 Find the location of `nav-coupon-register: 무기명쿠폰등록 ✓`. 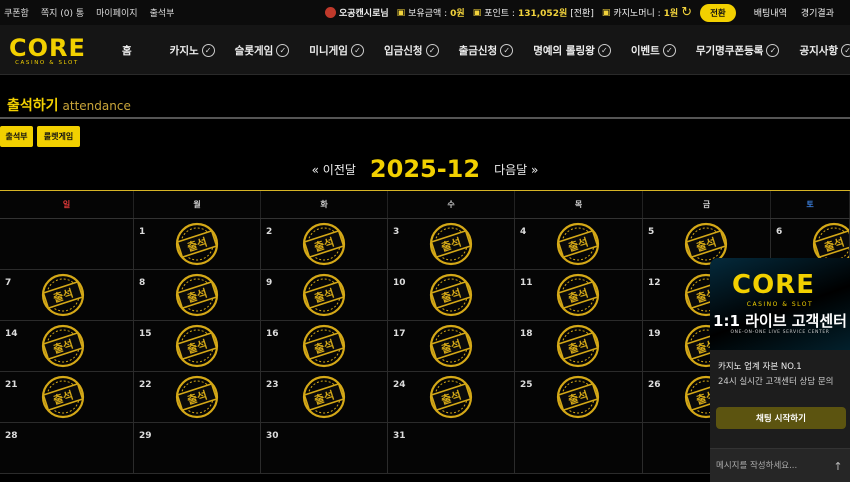

nav-coupon-register: 무기명쿠폰등록 ✓ is located at coordinates (738, 50).